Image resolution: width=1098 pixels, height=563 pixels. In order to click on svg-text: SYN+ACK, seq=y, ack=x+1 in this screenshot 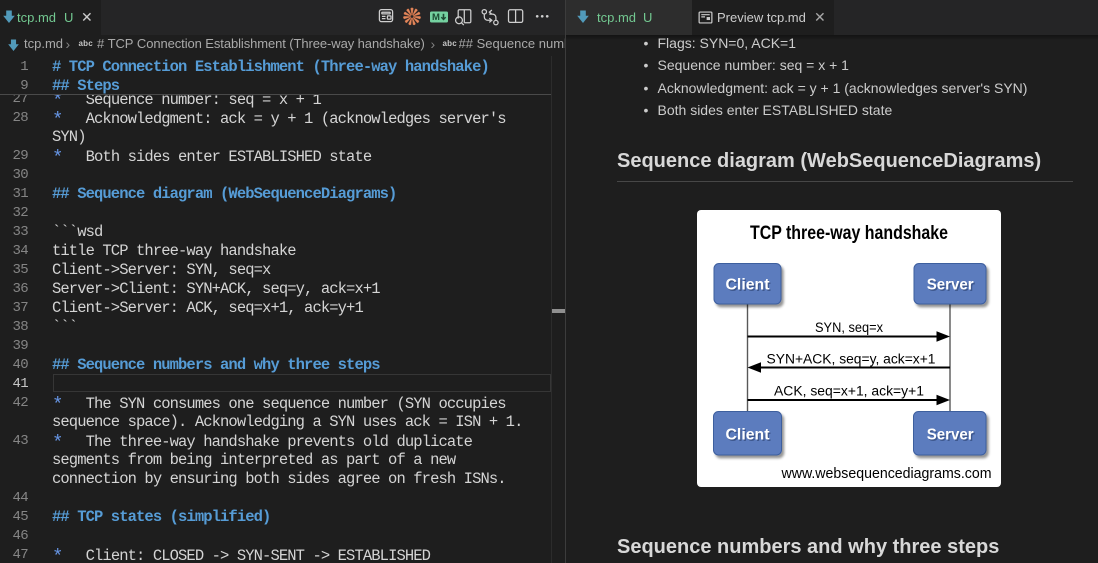, I will do `click(851, 359)`.